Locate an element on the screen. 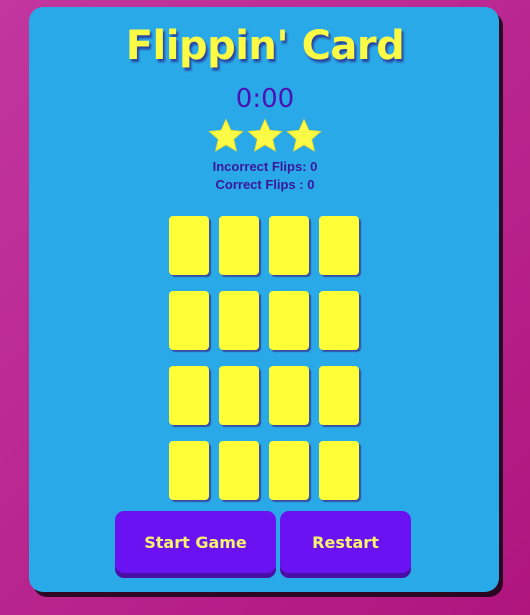  incorrect-flips-stat: Incorrect Flips: 0 is located at coordinates (265, 167).